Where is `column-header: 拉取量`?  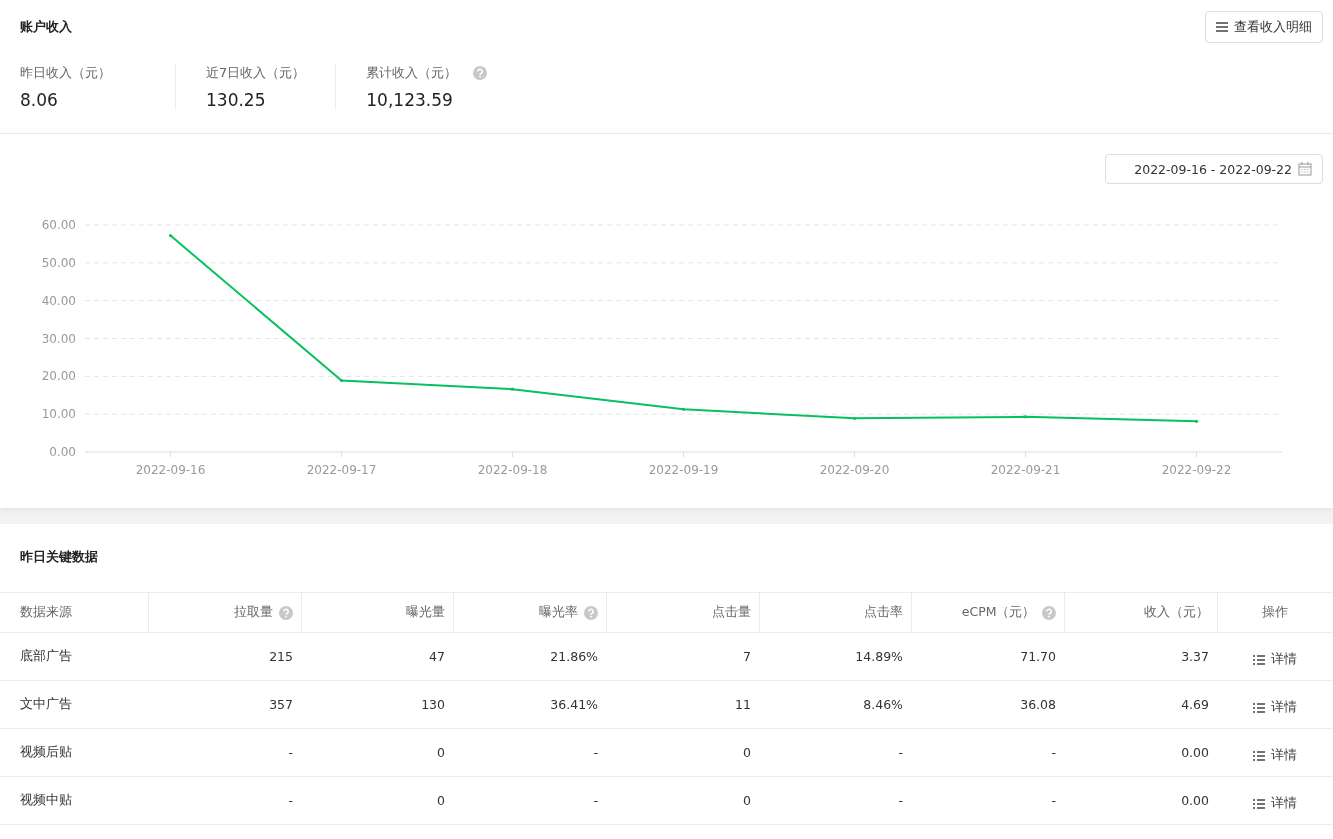
column-header: 拉取量 is located at coordinates (253, 612).